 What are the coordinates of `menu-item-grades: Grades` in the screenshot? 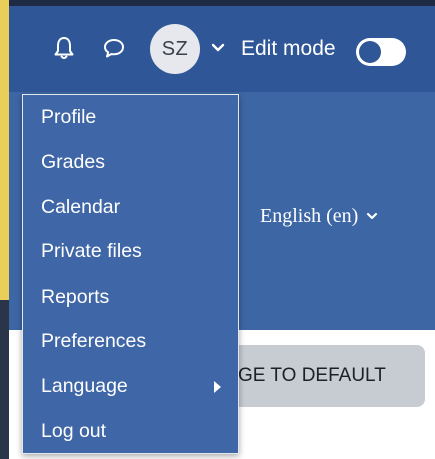 It's located at (73, 162).